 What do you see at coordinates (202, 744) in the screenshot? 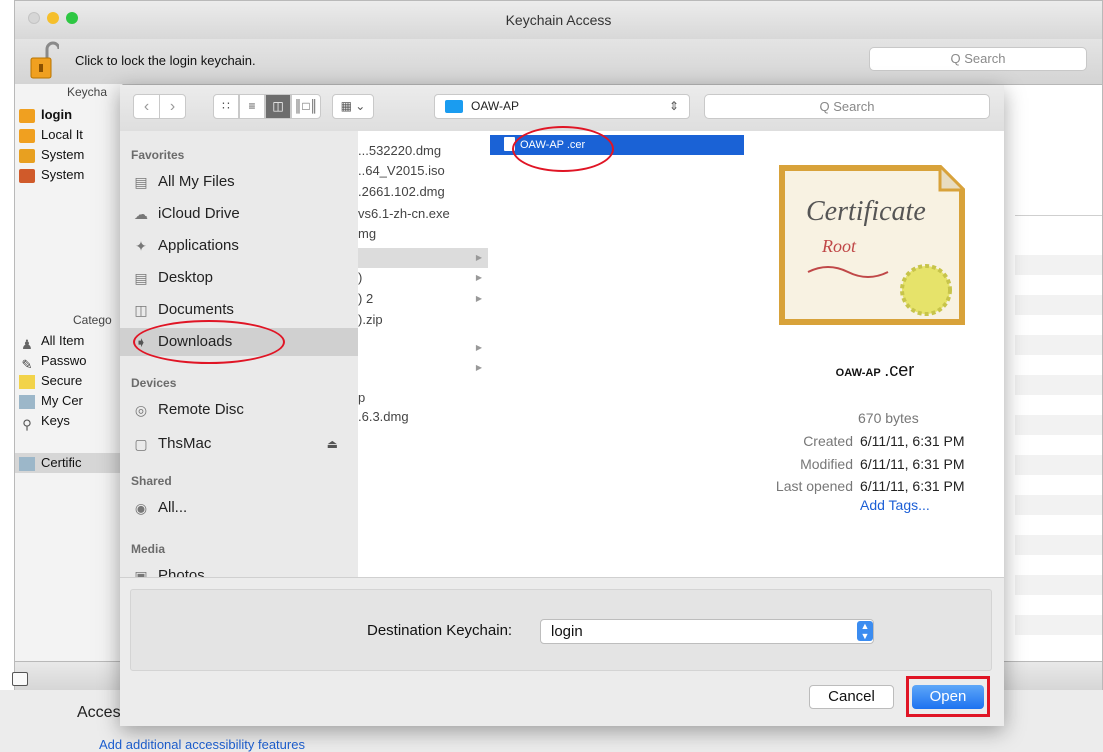
I see `accessibility-features-link: Add additional accessibility features` at bounding box center [202, 744].